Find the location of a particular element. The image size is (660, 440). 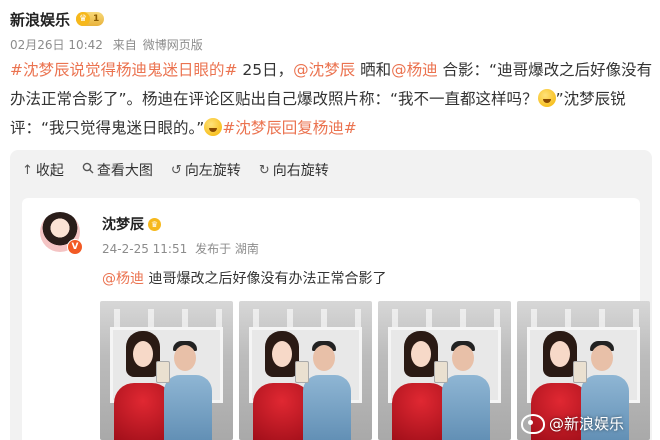

post-header: 新浪娱乐 ♛ 1 is located at coordinates (57, 19).